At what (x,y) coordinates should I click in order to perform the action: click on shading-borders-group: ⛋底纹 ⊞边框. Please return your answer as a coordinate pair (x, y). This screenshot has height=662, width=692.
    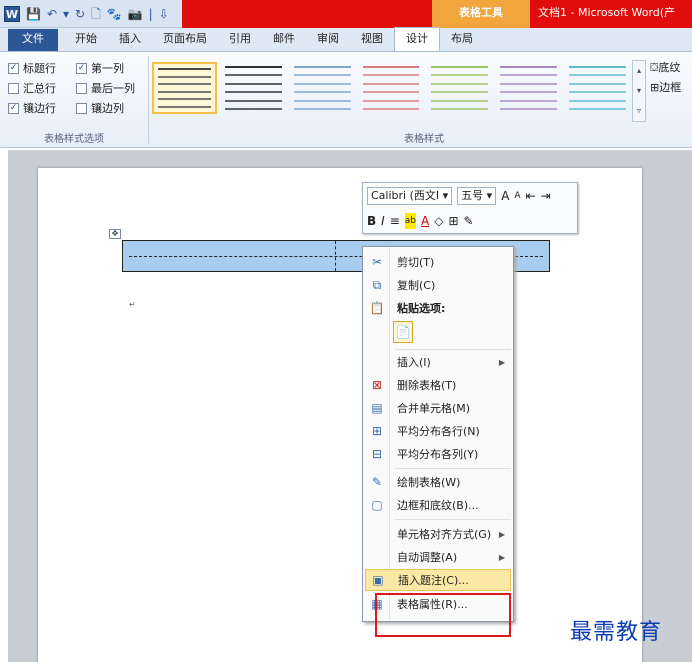
    Looking at the image, I should click on (665, 78).